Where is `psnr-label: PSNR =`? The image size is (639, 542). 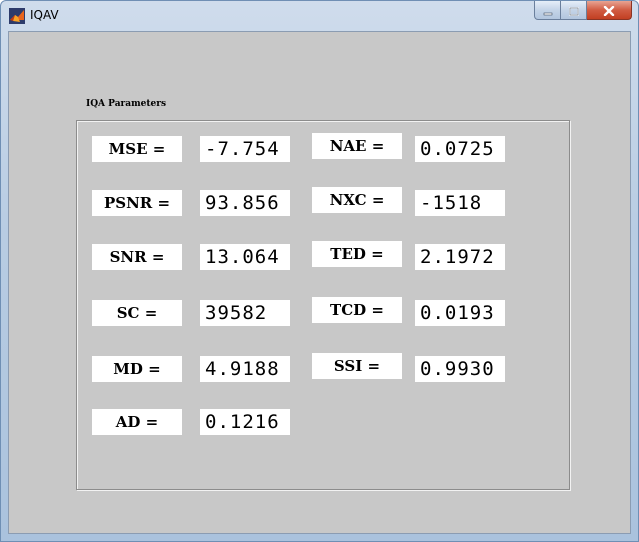 psnr-label: PSNR = is located at coordinates (137, 203).